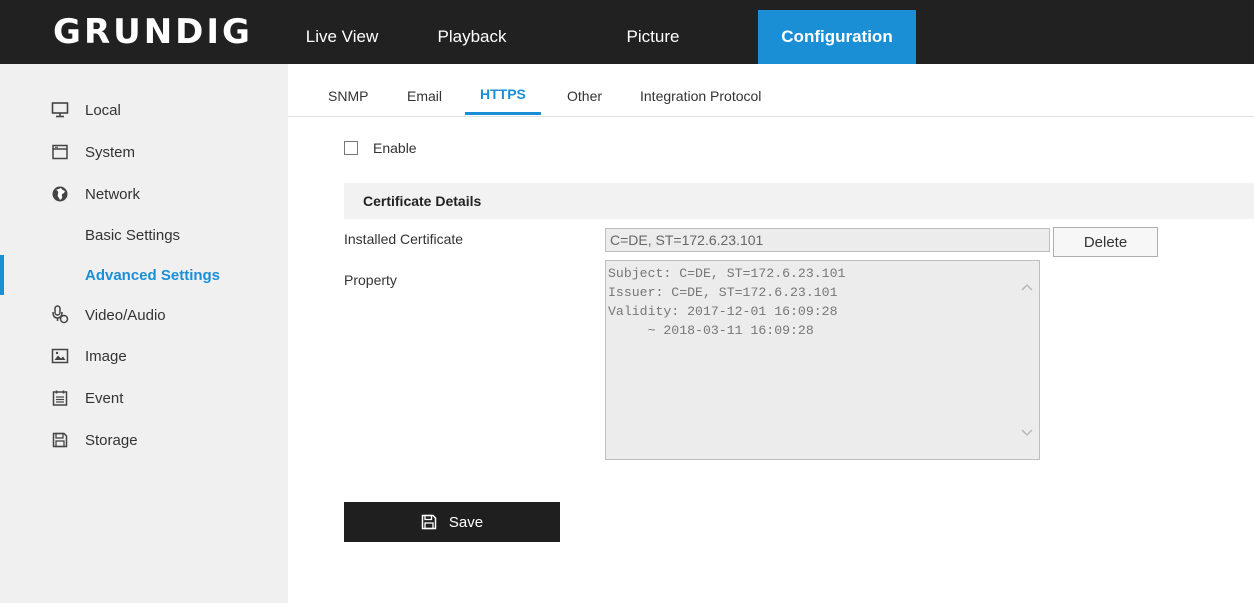 Image resolution: width=1254 pixels, height=603 pixels. Describe the element at coordinates (351, 148) in the screenshot. I see `enable-checkbox` at that location.